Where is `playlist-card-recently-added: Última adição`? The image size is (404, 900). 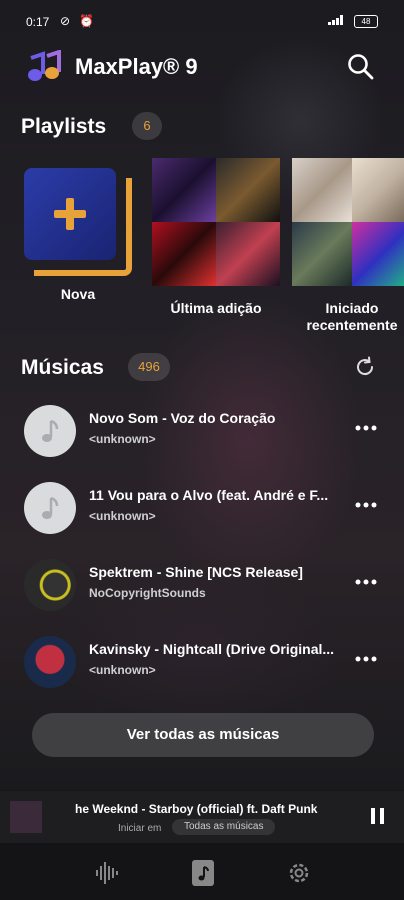 playlist-card-recently-added: Última adição is located at coordinates (216, 237).